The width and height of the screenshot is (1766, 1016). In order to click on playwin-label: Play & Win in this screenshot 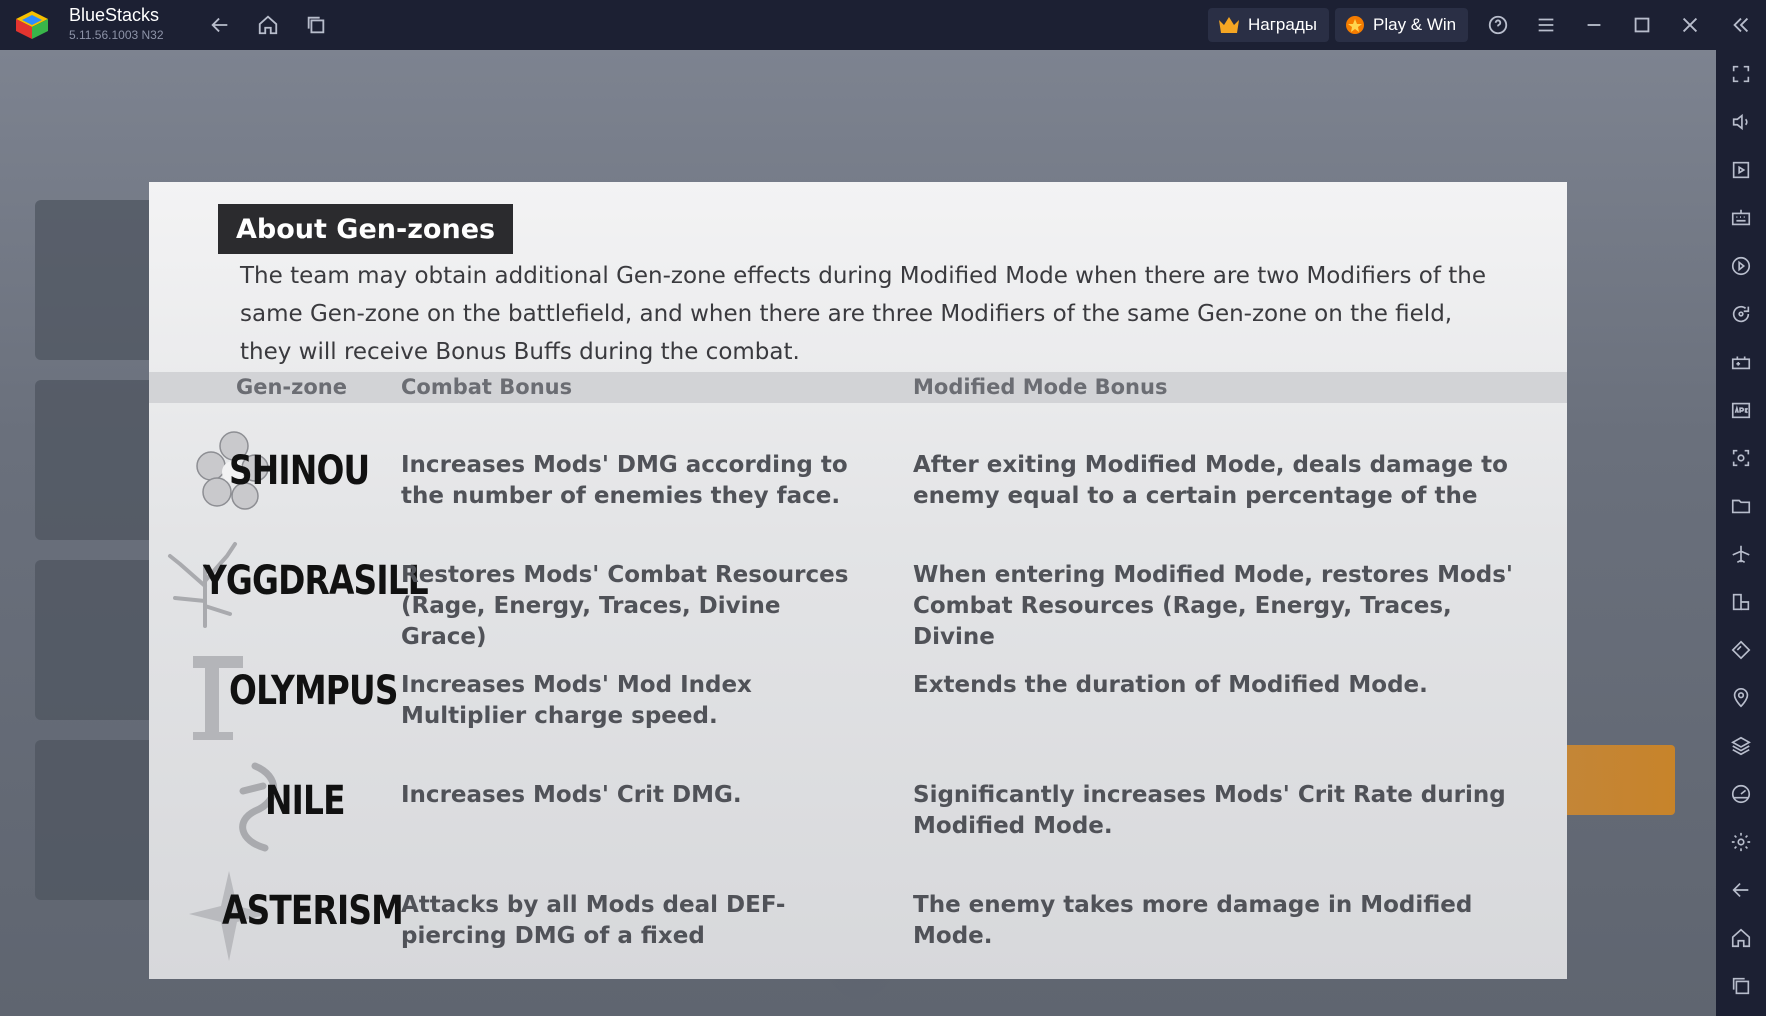, I will do `click(1415, 24)`.